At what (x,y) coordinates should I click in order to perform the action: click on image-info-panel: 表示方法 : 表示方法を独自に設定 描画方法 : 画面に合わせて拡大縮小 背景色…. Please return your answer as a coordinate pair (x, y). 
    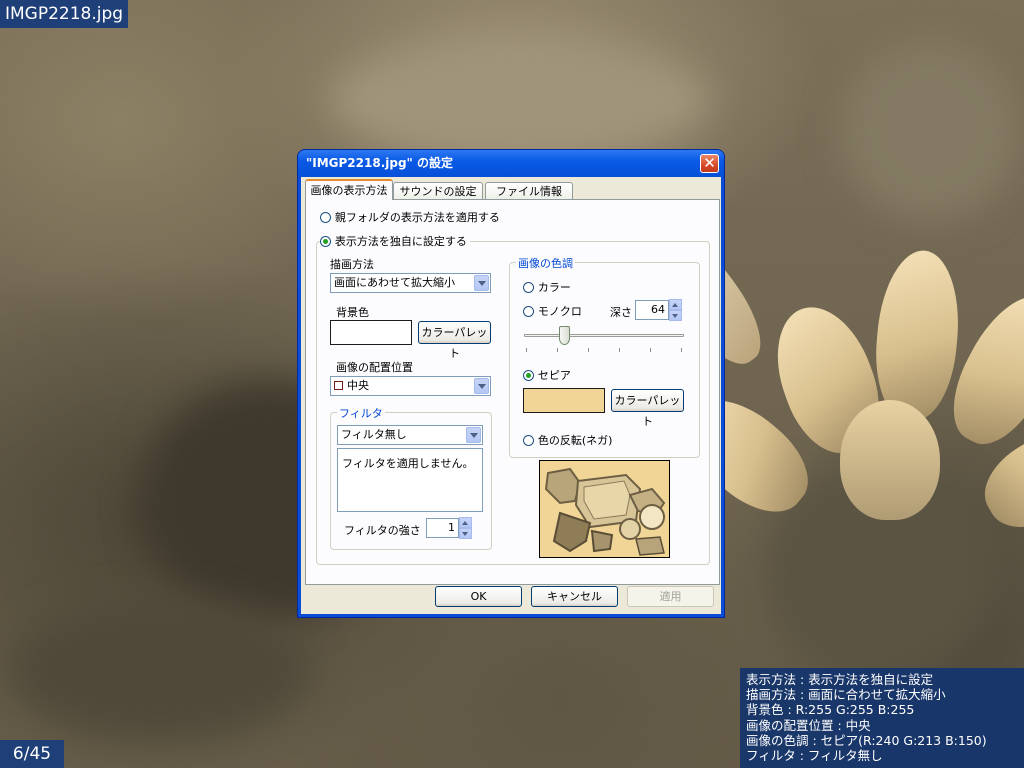
    Looking at the image, I should click on (882, 718).